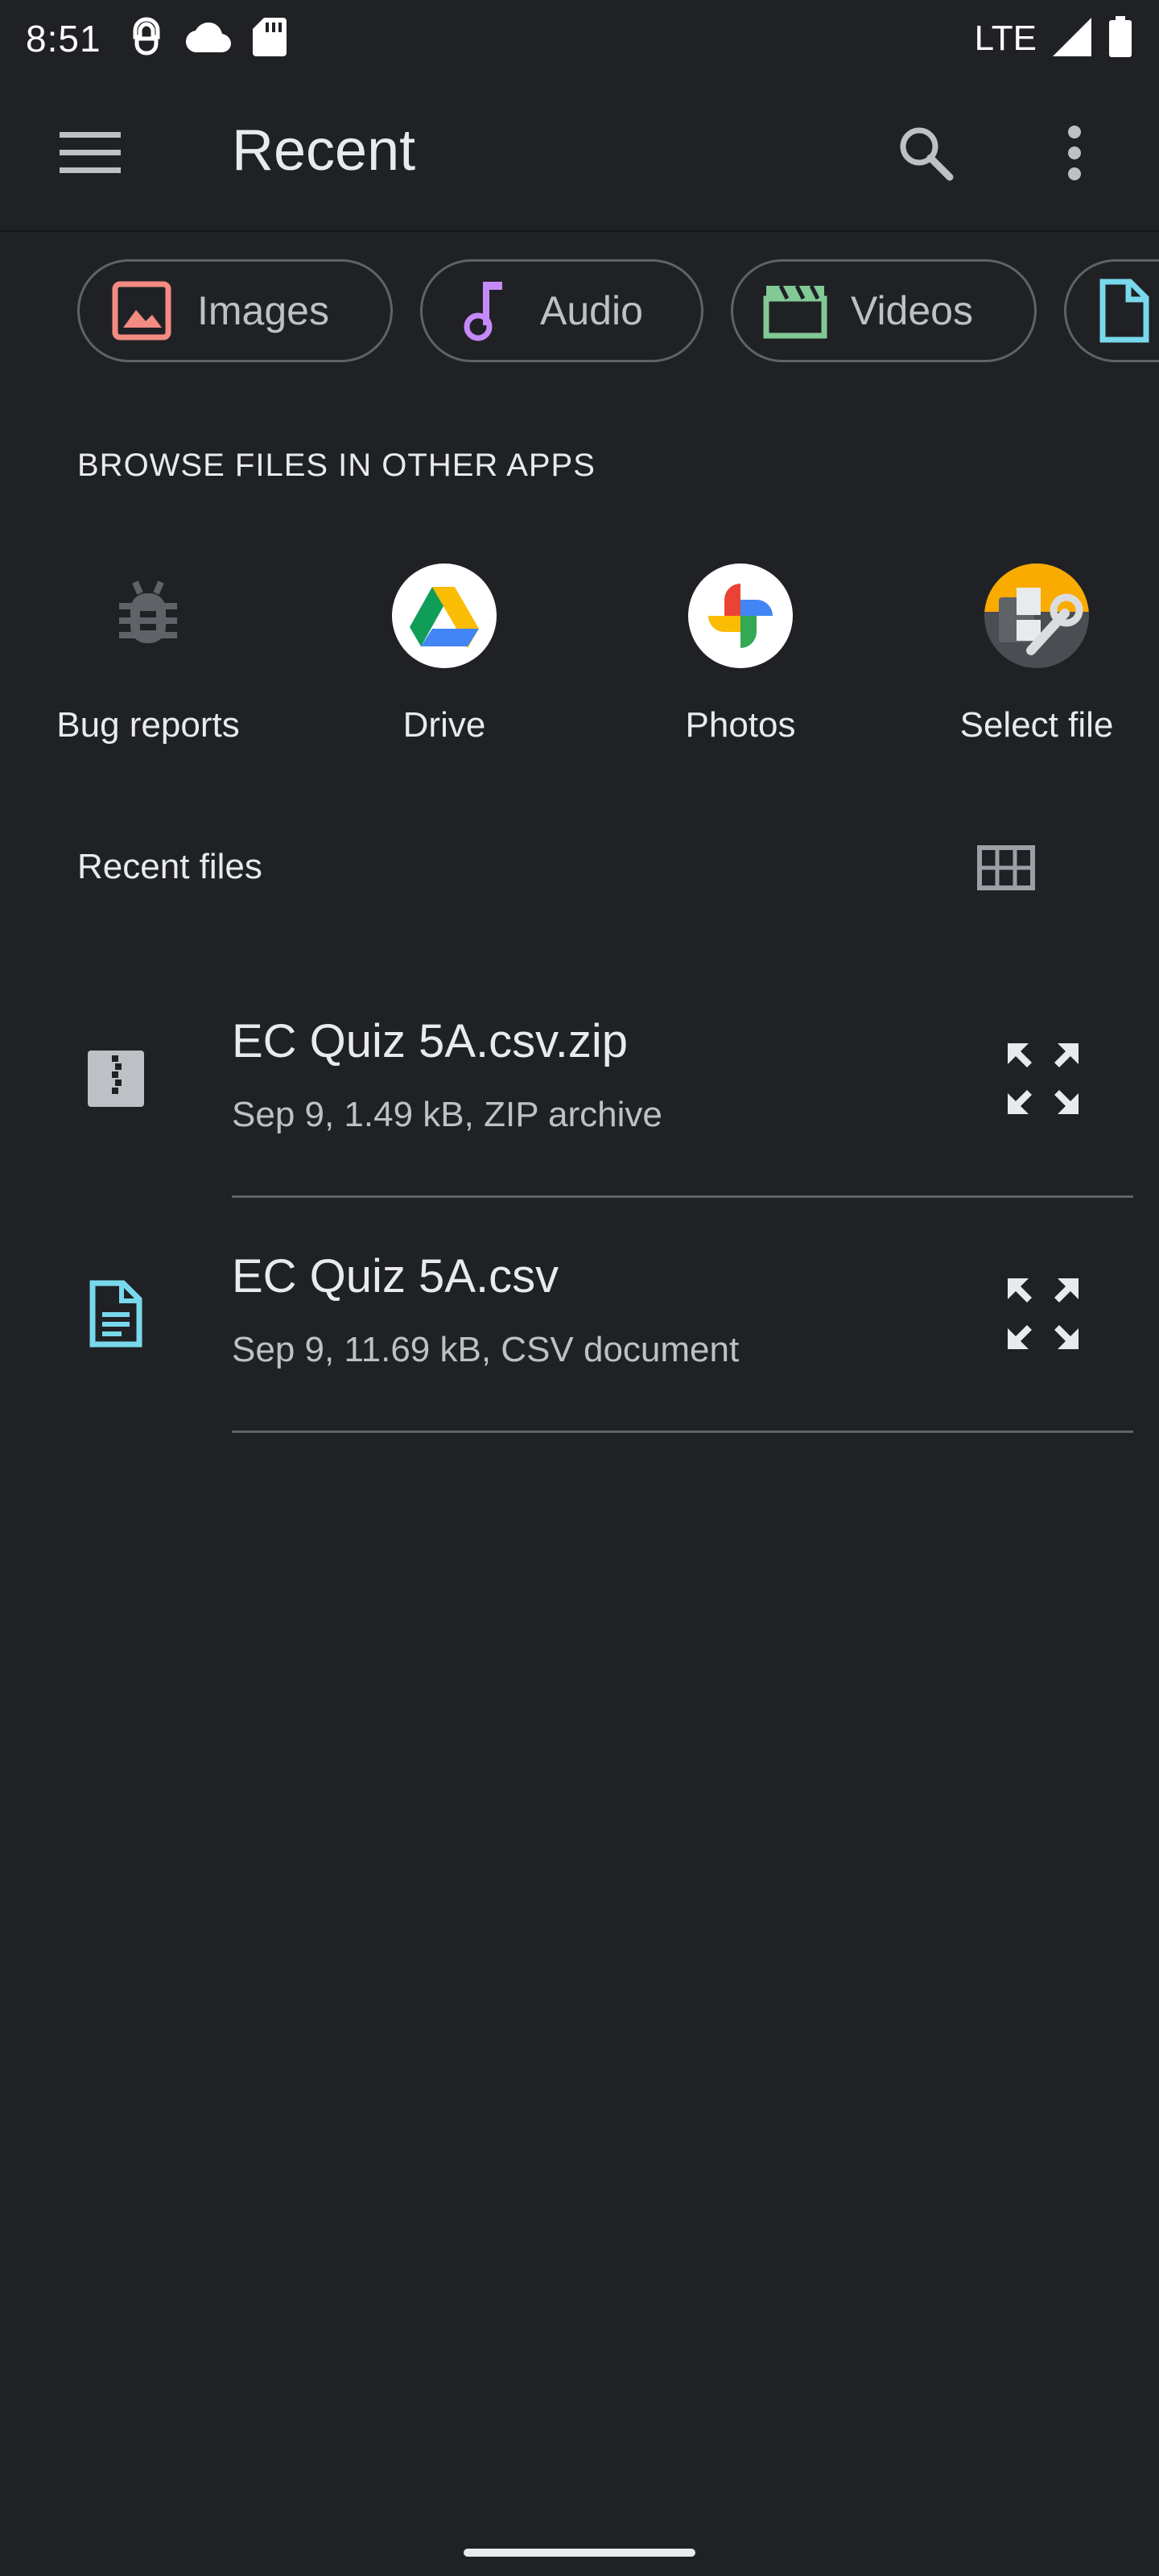 This screenshot has height=2576, width=1159. What do you see at coordinates (579, 154) in the screenshot?
I see `app-bar: Recent` at bounding box center [579, 154].